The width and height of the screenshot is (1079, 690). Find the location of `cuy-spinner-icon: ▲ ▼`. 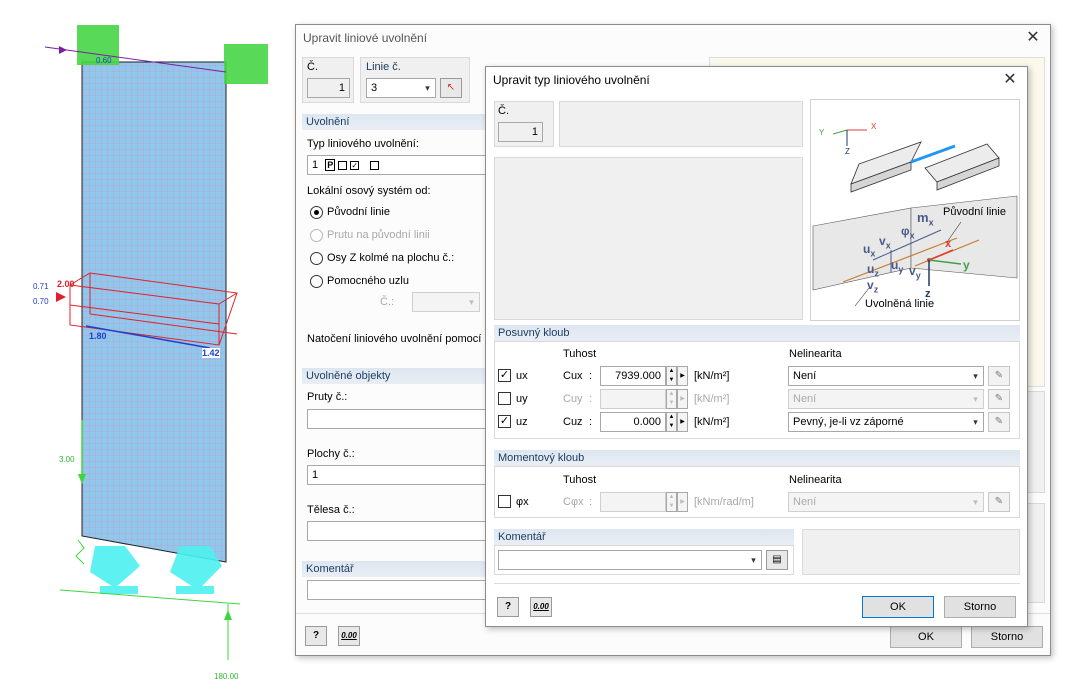

cuy-spinner-icon: ▲ ▼ is located at coordinates (671, 399).